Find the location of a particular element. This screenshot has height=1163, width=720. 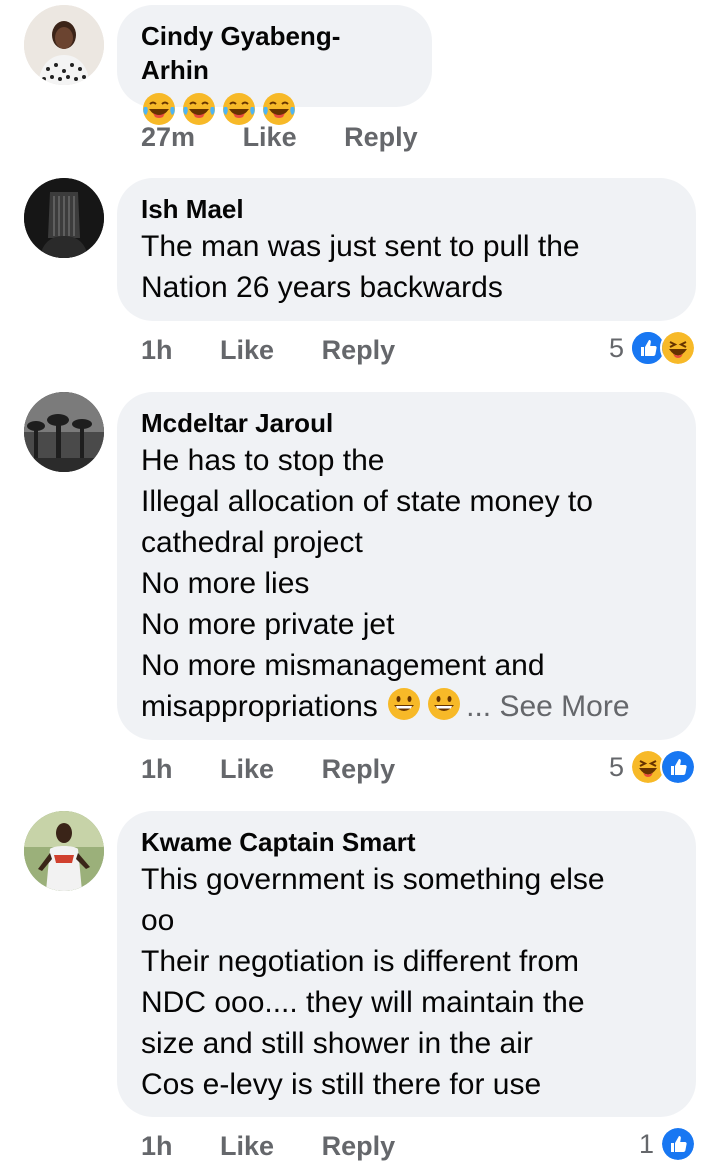

comment-actions: 27m Like Reply is located at coordinates (279, 137).